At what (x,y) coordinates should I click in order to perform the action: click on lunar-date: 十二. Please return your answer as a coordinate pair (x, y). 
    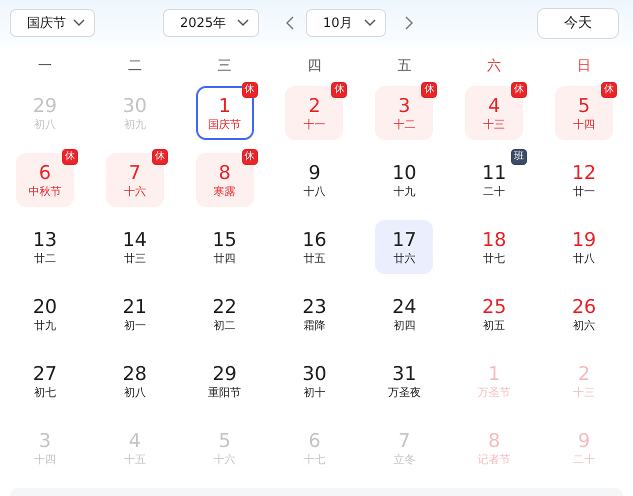
    Looking at the image, I should click on (404, 125).